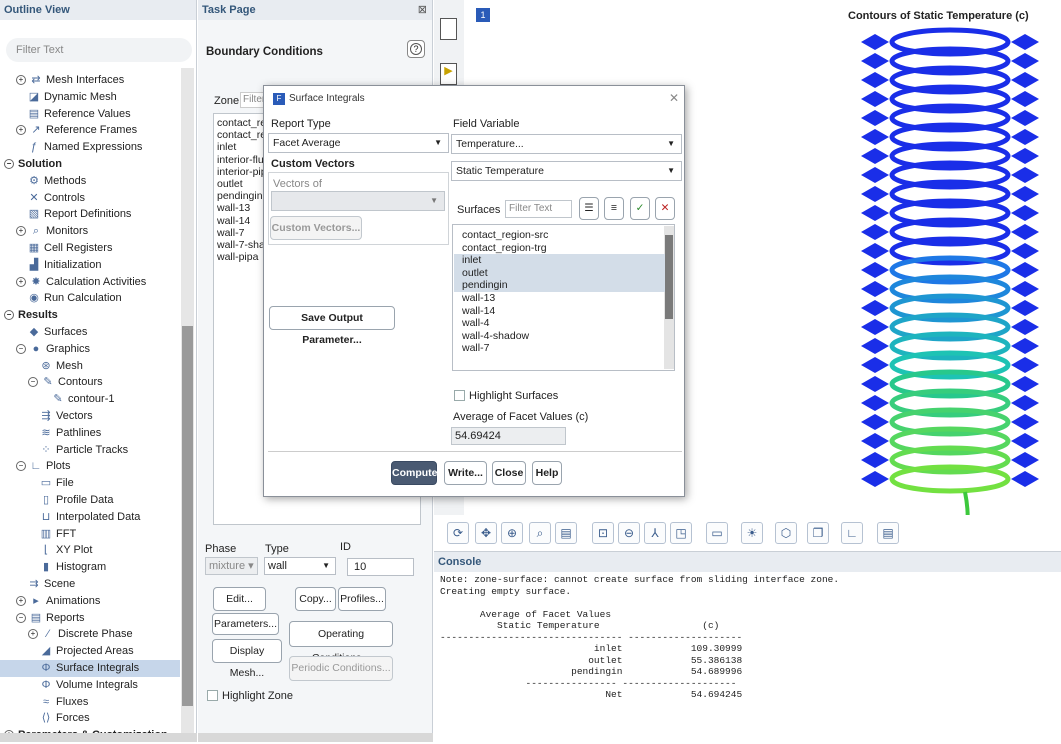 The image size is (1061, 744). Describe the element at coordinates (486, 533) in the screenshot. I see `pan-icon: ✥` at that location.